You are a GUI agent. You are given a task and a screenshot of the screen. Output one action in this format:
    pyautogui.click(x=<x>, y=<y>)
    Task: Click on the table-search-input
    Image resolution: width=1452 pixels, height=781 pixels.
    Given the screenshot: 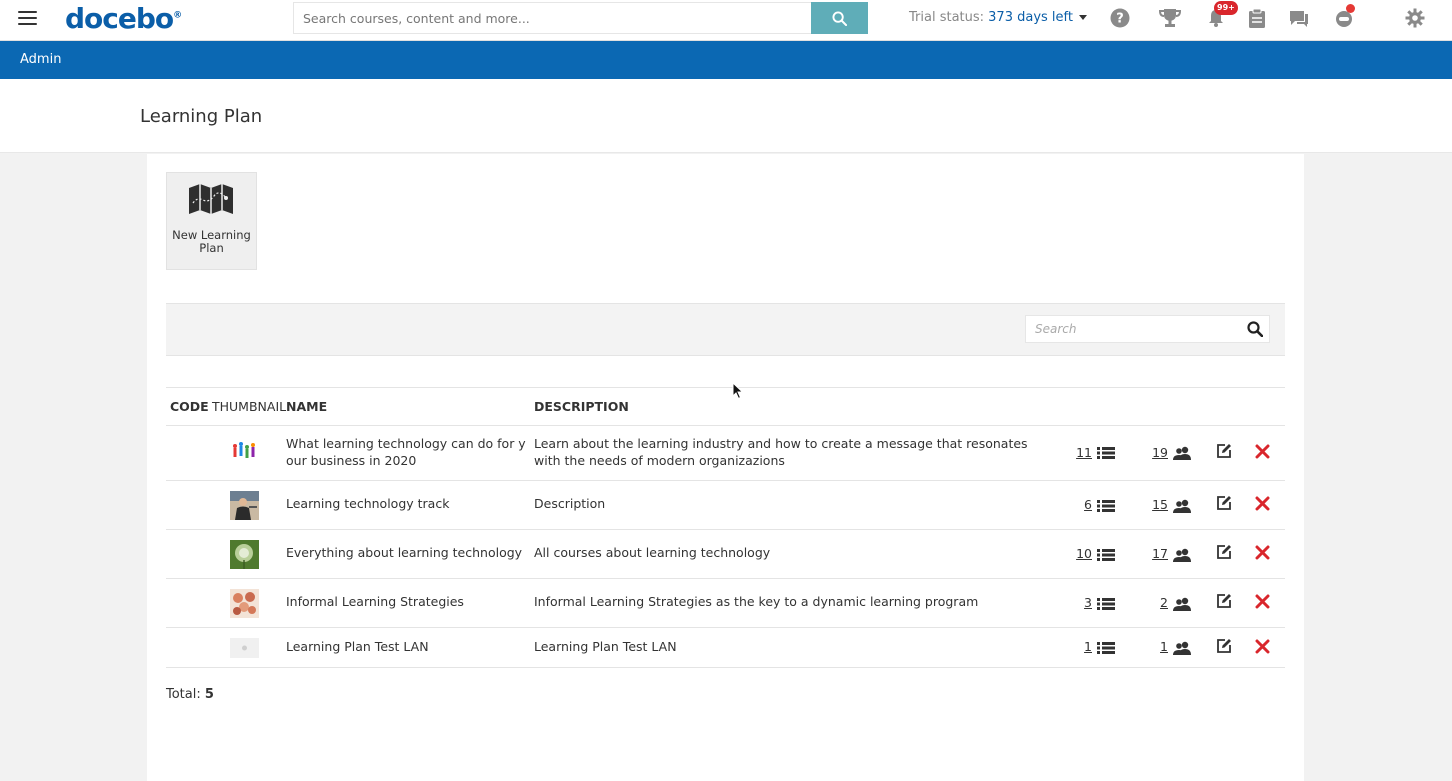 What is the action you would take?
    pyautogui.click(x=1133, y=329)
    